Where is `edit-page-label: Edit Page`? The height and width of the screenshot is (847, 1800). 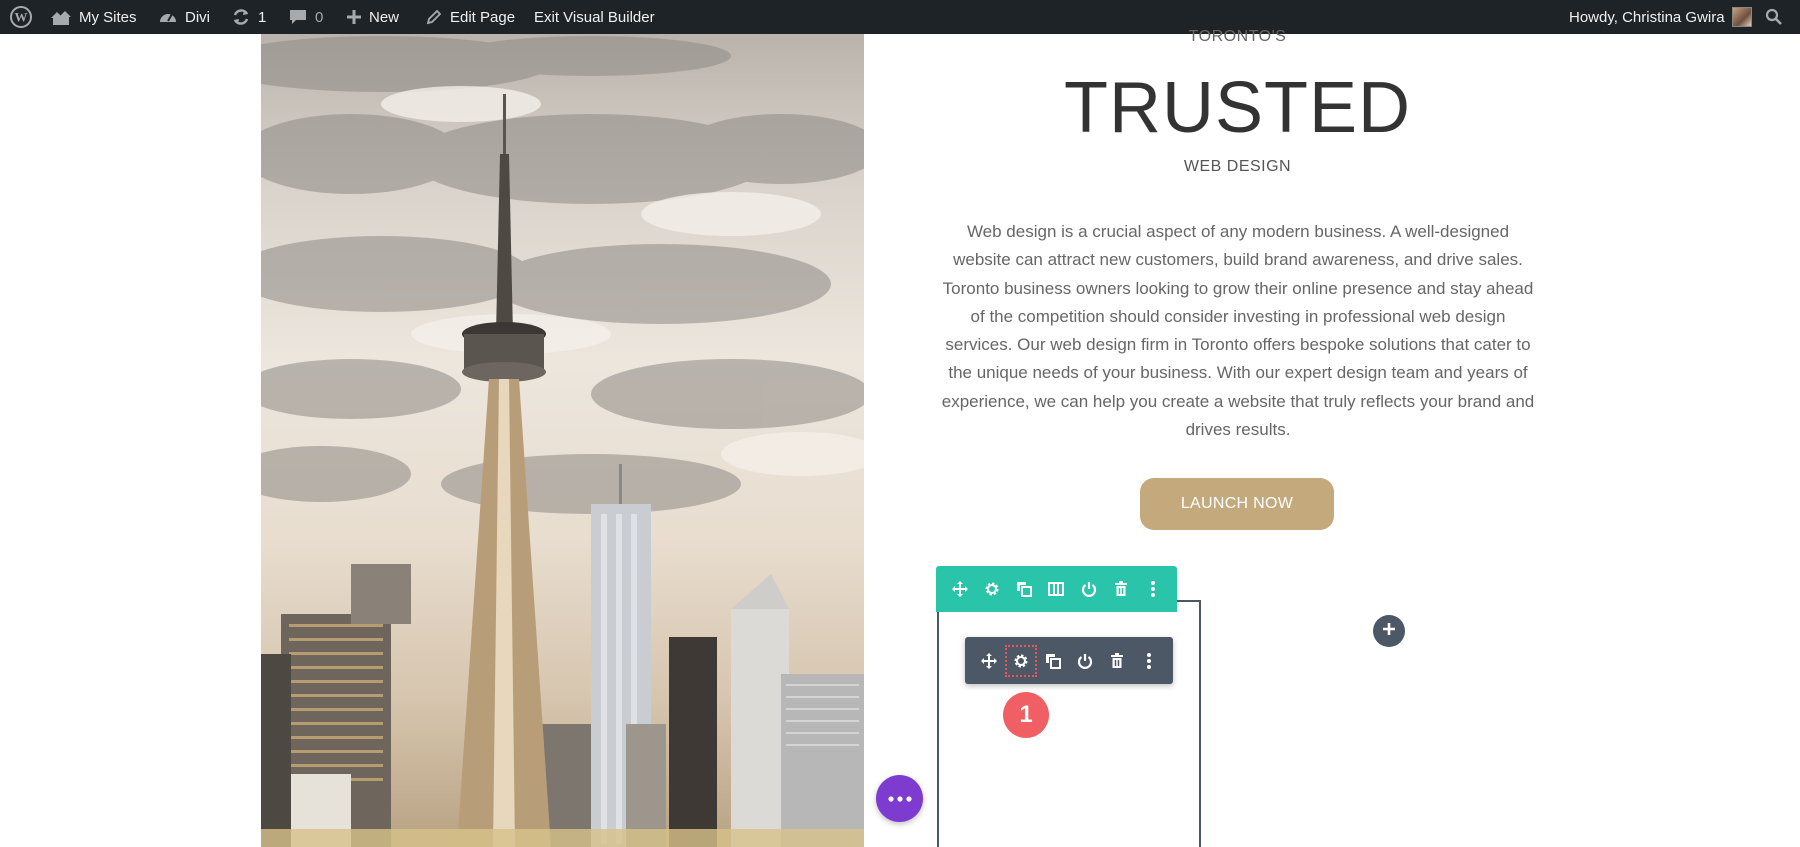
edit-page-label: Edit Page is located at coordinates (483, 17).